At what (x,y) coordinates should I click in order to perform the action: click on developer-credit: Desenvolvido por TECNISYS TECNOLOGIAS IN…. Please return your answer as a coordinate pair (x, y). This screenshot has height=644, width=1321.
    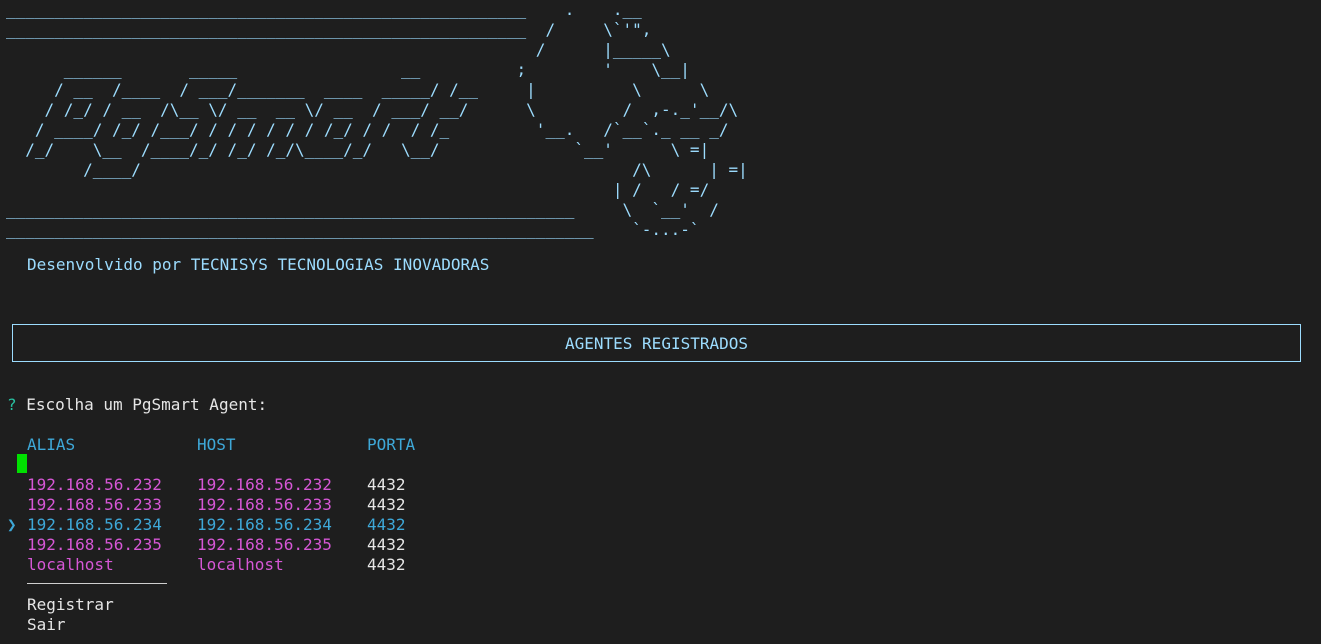
    Looking at the image, I should click on (258, 264).